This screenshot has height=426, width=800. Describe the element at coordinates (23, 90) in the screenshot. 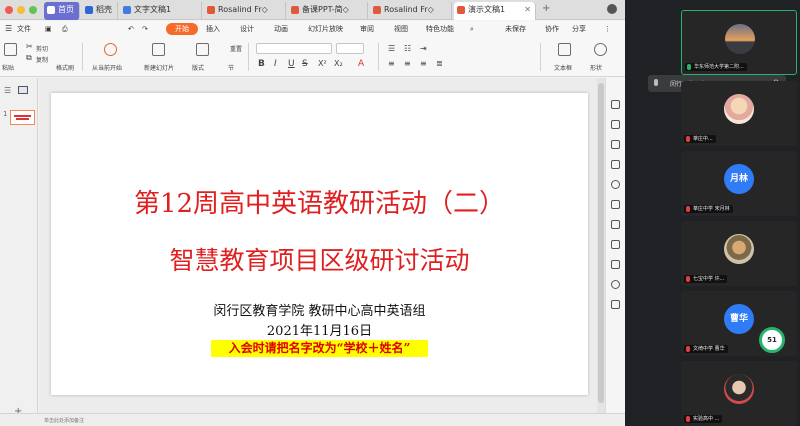

I see `thumbnail-view-icon` at that location.